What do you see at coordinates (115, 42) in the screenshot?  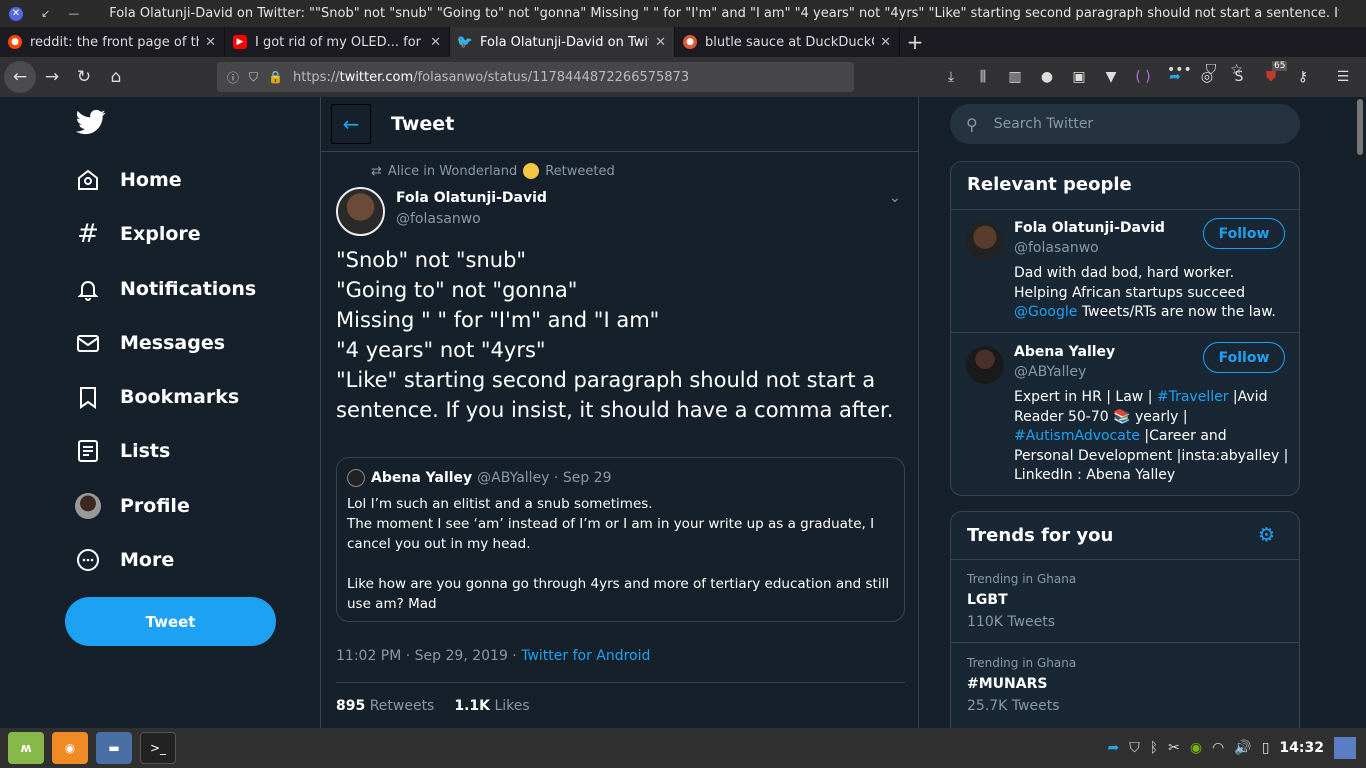 I see `tab-label: reddit: the front page of the` at bounding box center [115, 42].